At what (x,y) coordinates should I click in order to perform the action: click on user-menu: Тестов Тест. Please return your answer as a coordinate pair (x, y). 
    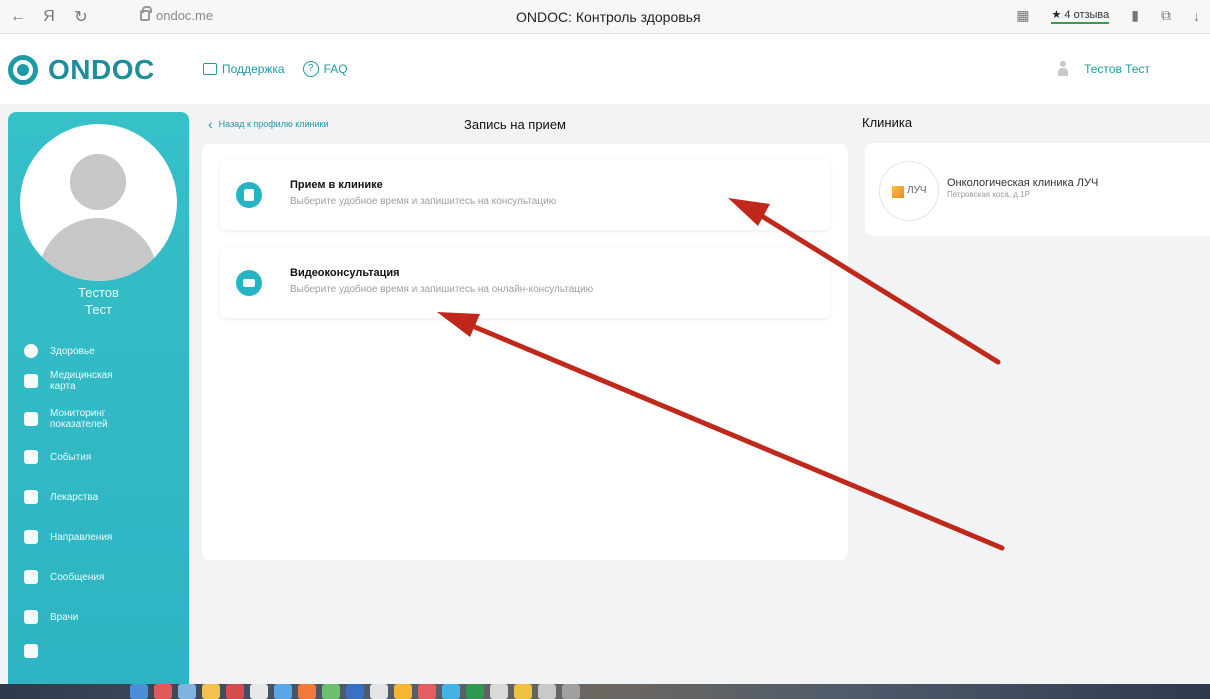
    Looking at the image, I should click on (1104, 69).